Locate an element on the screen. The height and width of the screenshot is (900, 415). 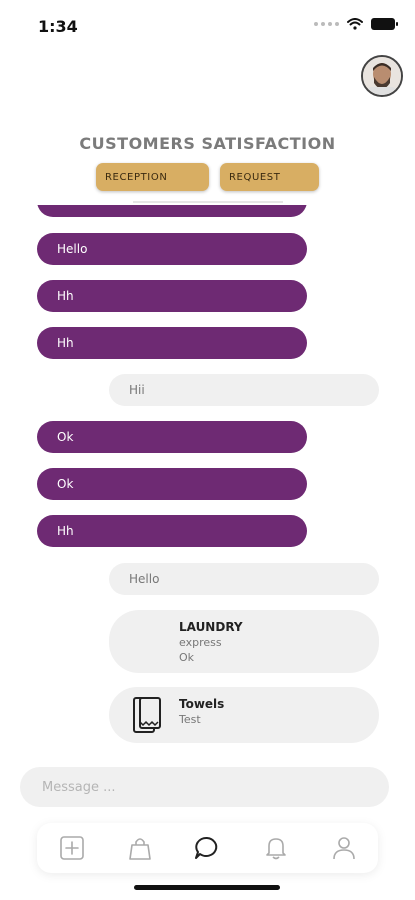
bell-icon is located at coordinates (276, 848).